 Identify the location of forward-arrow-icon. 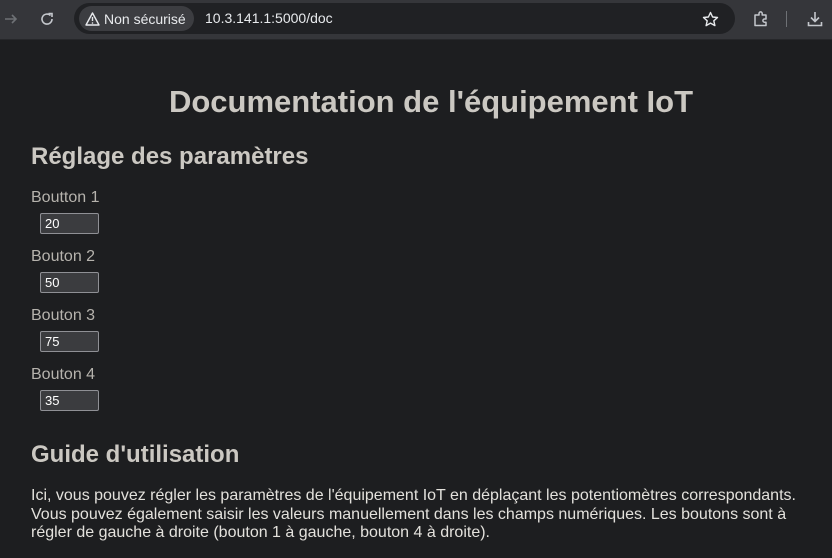
(11, 19).